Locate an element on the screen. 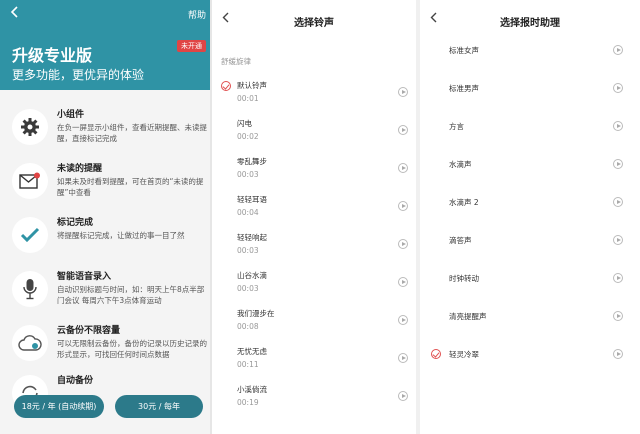  ringtone-row: 无忧无虑 00:11 is located at coordinates (314, 363).